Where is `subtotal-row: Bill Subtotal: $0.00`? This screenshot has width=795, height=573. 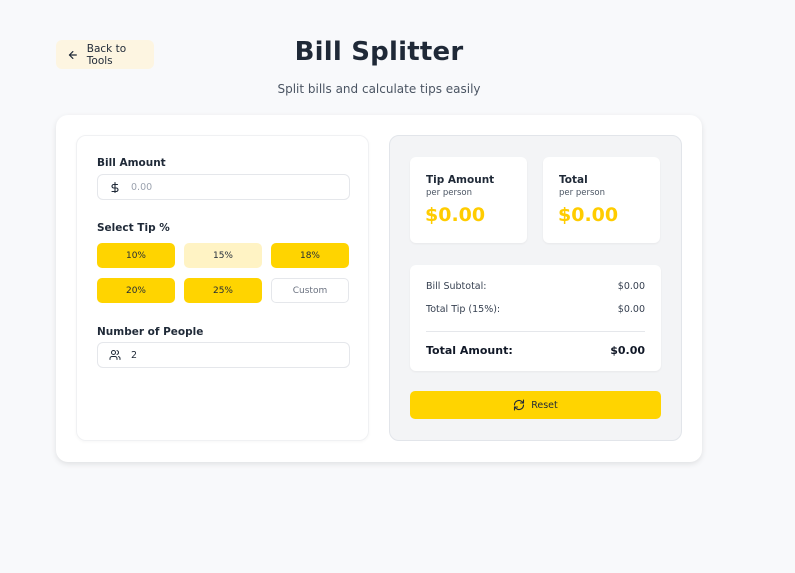
subtotal-row: Bill Subtotal: $0.00 is located at coordinates (535, 286).